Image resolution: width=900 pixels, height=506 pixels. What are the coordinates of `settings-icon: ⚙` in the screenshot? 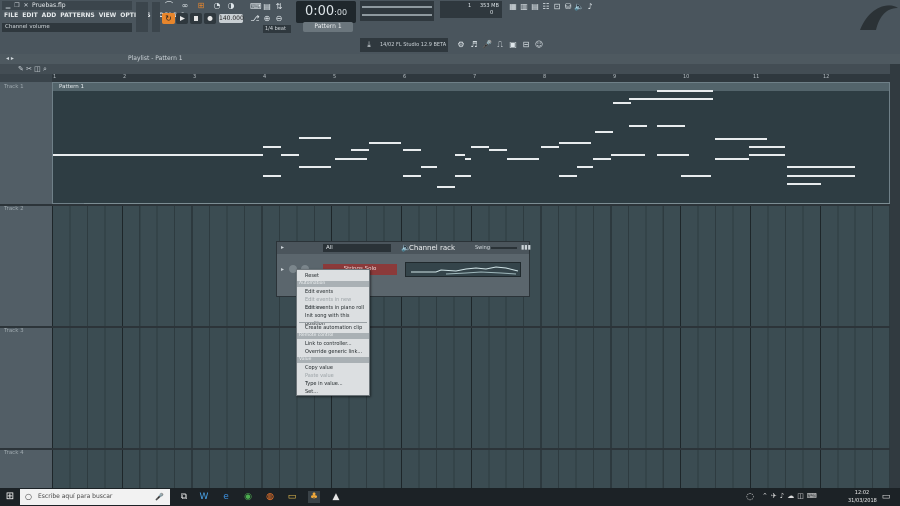 It's located at (461, 45).